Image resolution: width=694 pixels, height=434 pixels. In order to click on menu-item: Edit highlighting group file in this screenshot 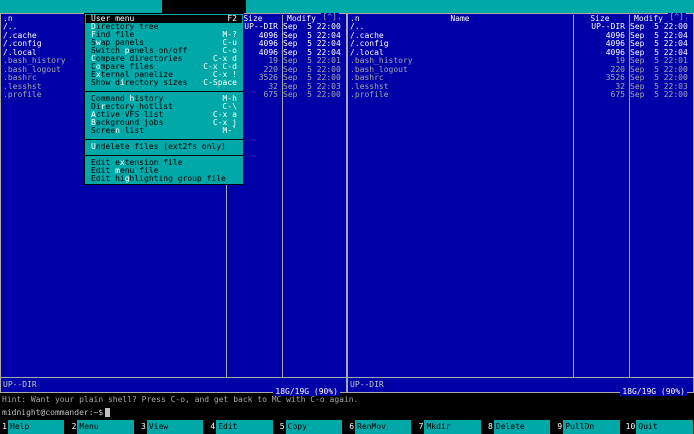, I will do `click(164, 179)`.